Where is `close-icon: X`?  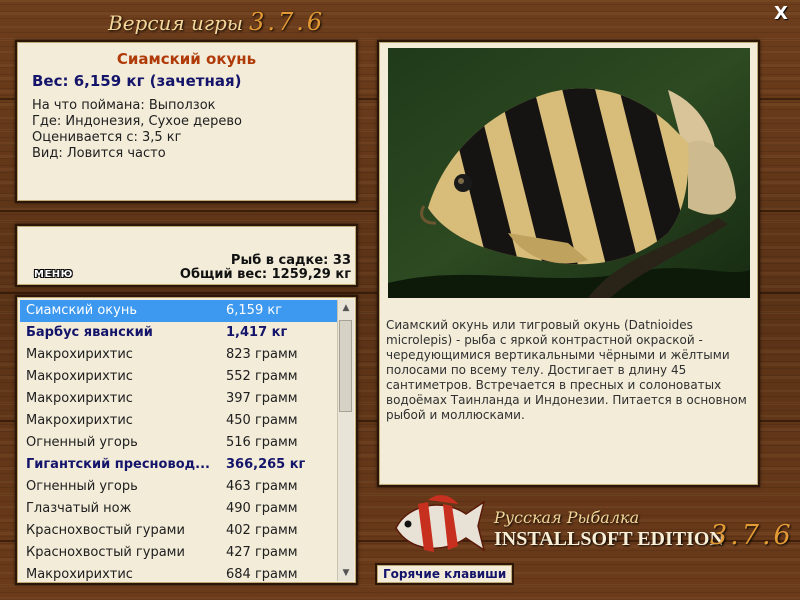 close-icon: X is located at coordinates (781, 13).